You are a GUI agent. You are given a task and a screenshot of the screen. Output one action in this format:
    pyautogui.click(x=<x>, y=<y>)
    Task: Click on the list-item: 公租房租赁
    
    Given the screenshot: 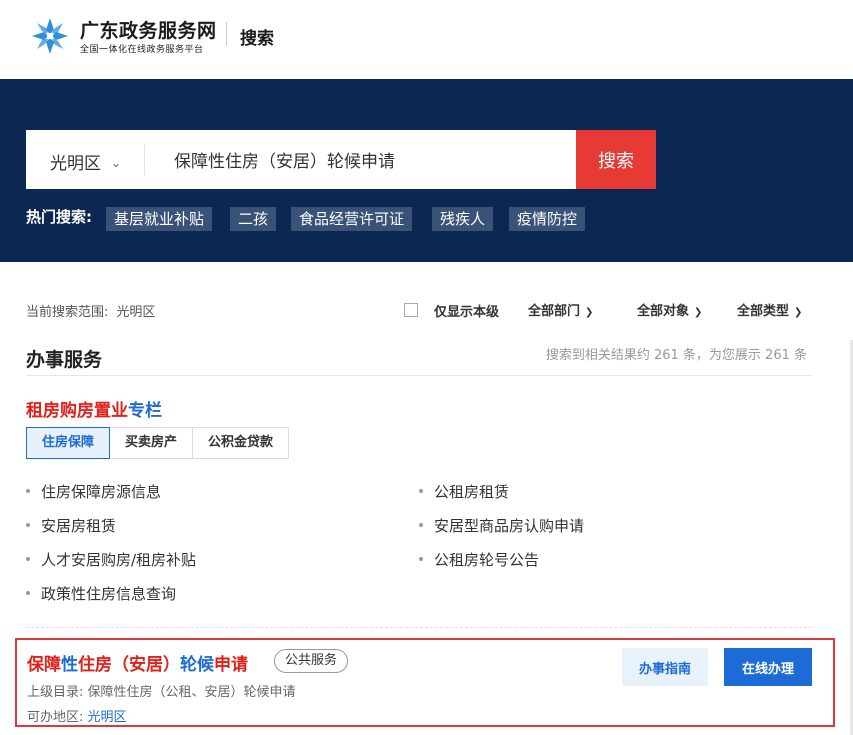 What is the action you would take?
    pyautogui.click(x=464, y=491)
    